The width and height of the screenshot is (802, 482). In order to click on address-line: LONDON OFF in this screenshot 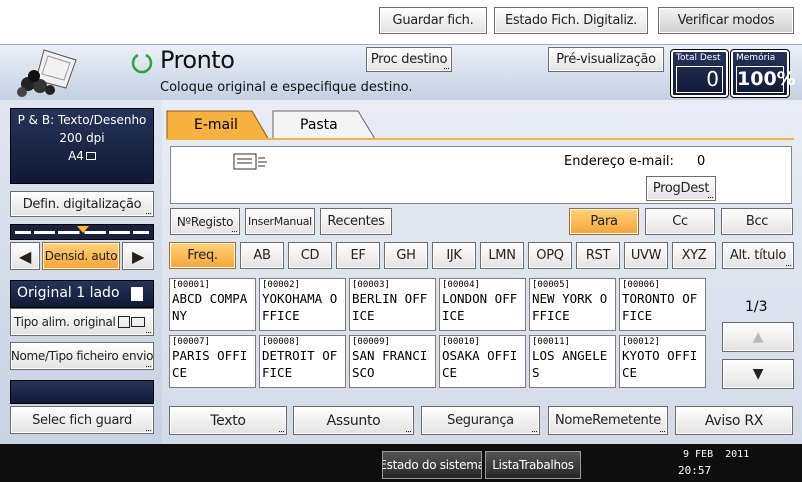, I will do `click(480, 298)`.